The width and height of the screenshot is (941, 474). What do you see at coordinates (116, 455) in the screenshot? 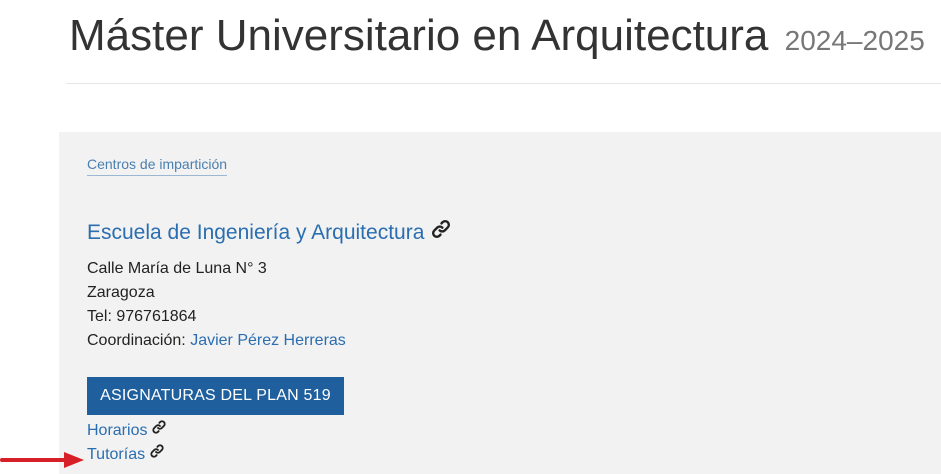
I see `tutorias-label: Tutorías` at bounding box center [116, 455].